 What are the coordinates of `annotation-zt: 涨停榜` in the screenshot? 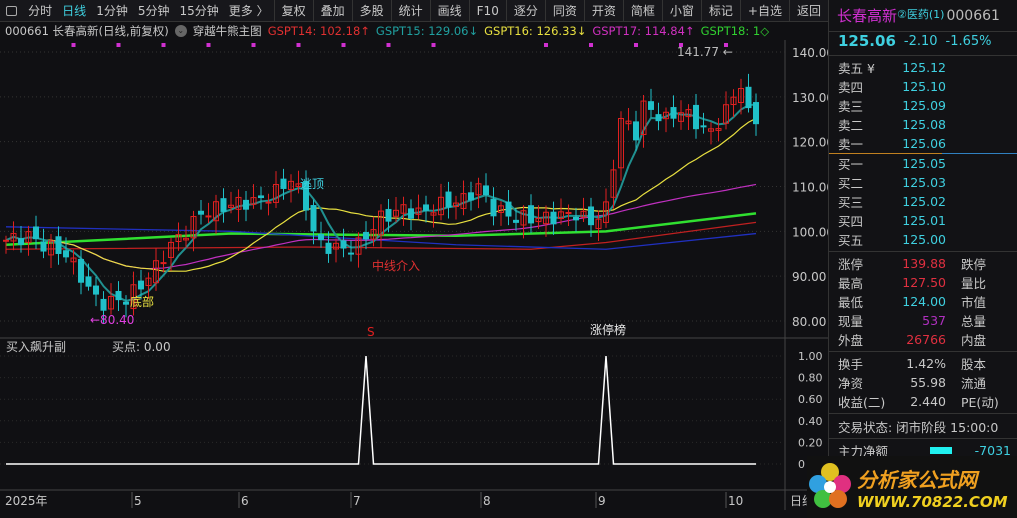 It's located at (608, 329).